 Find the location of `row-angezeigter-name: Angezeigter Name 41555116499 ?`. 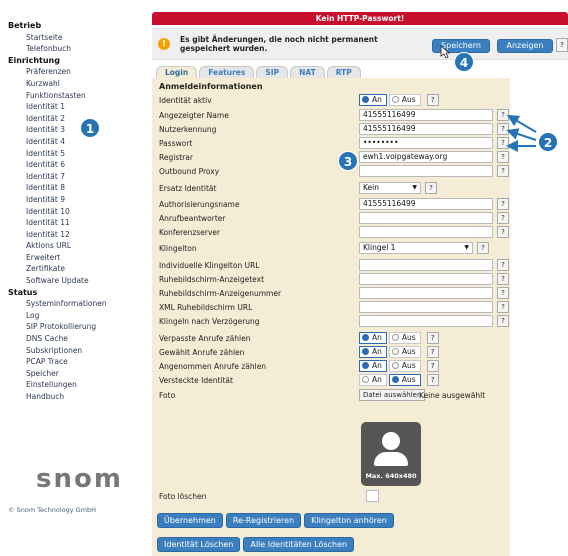

row-angezeigter-name: Angezeigter Name 41555116499 ? is located at coordinates (334, 116).